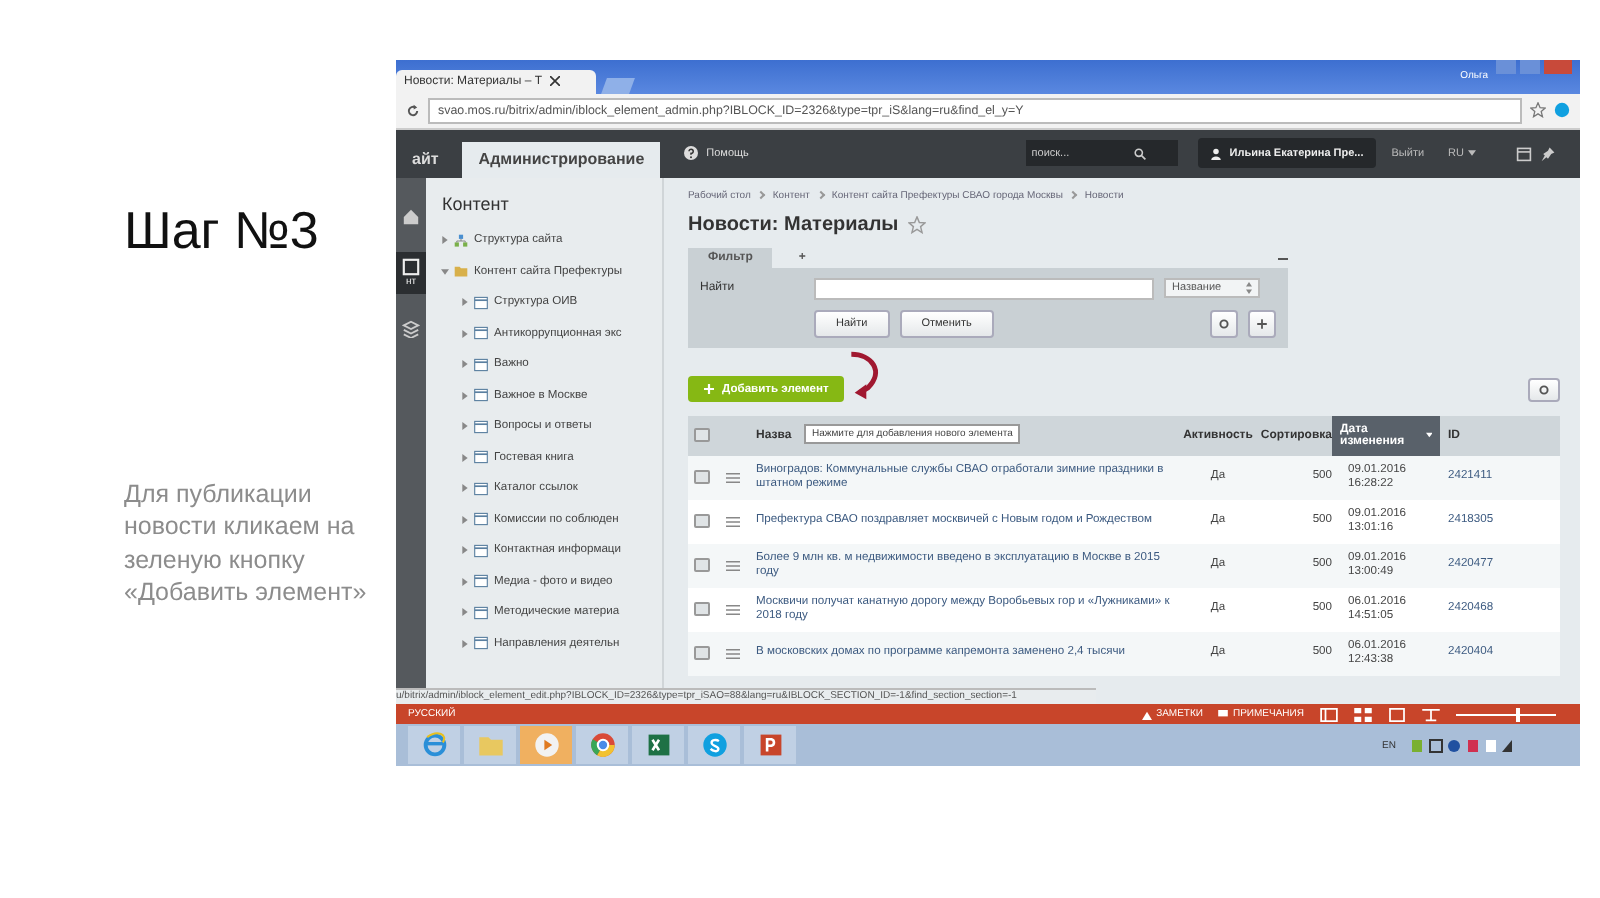  What do you see at coordinates (413, 110) in the screenshot?
I see `reload-icon` at bounding box center [413, 110].